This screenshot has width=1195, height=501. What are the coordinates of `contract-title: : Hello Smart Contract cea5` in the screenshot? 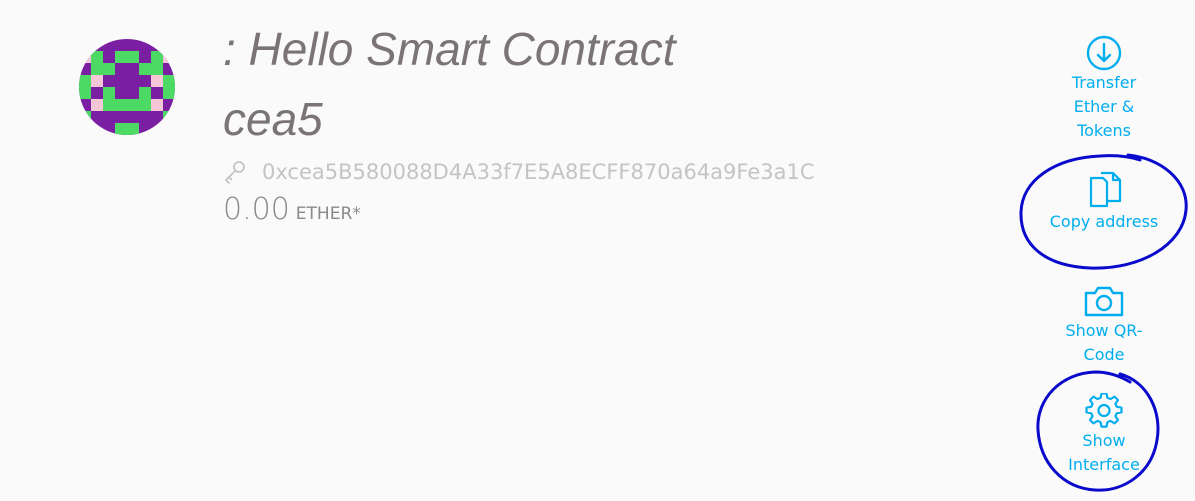 It's located at (449, 84).